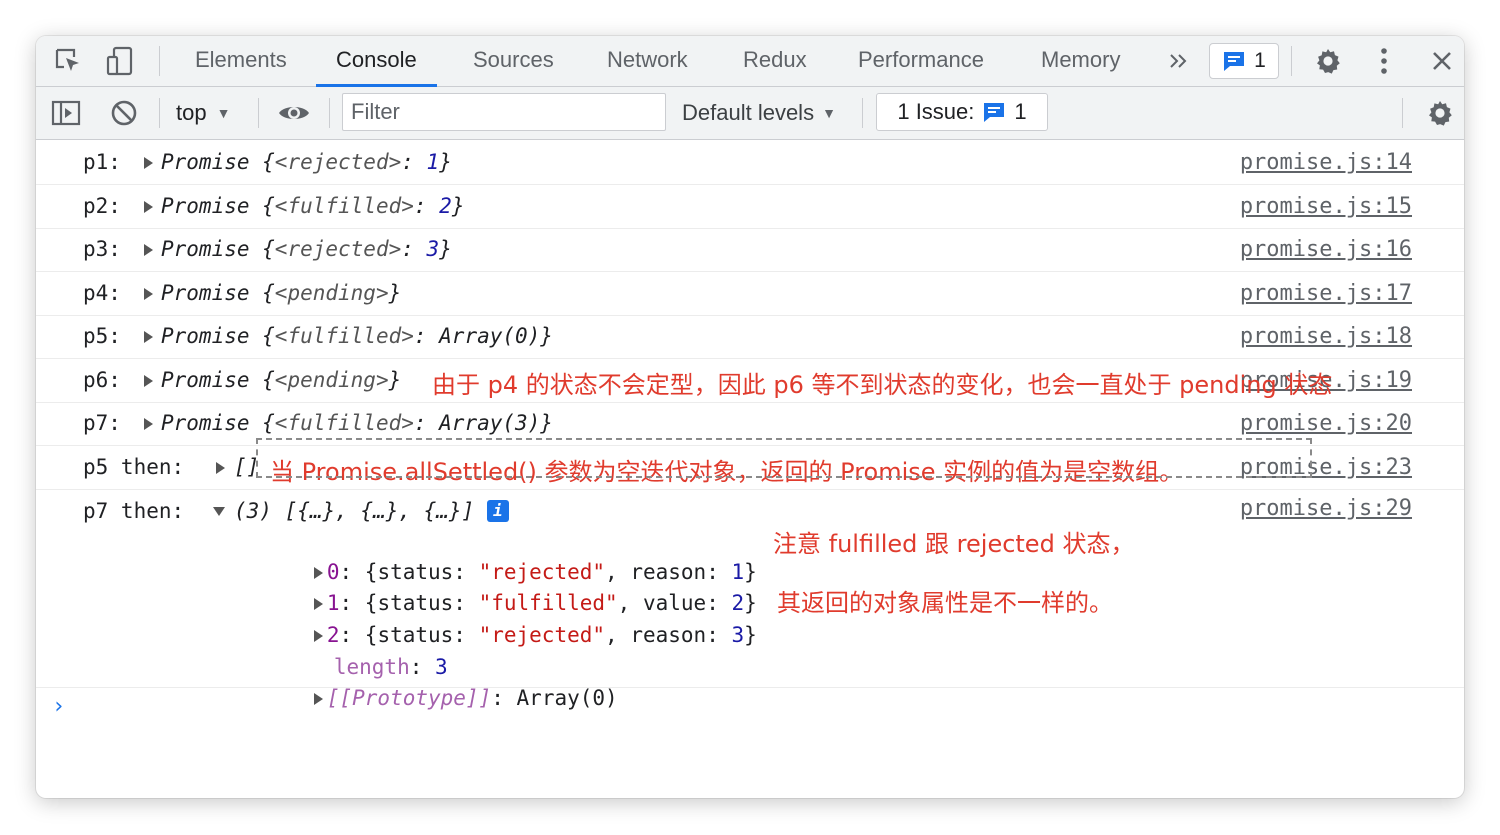 The width and height of the screenshot is (1500, 835). I want to click on more-options-icon, so click(1384, 61).